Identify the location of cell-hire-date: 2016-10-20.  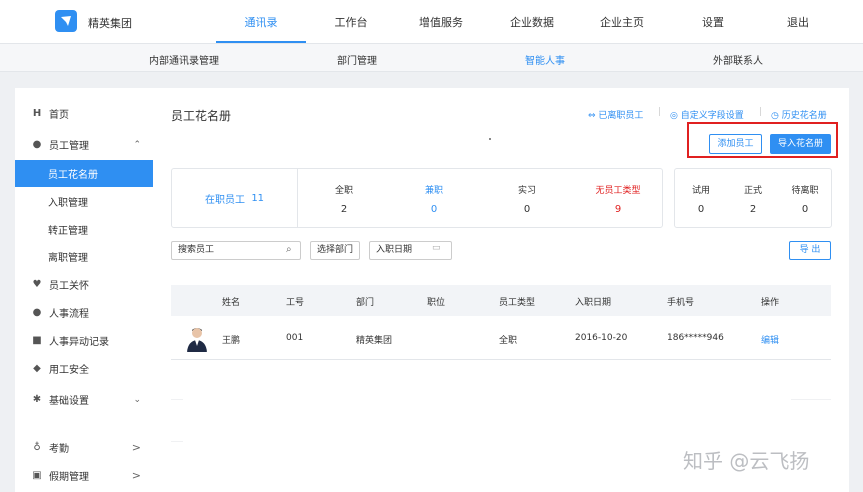
(601, 338).